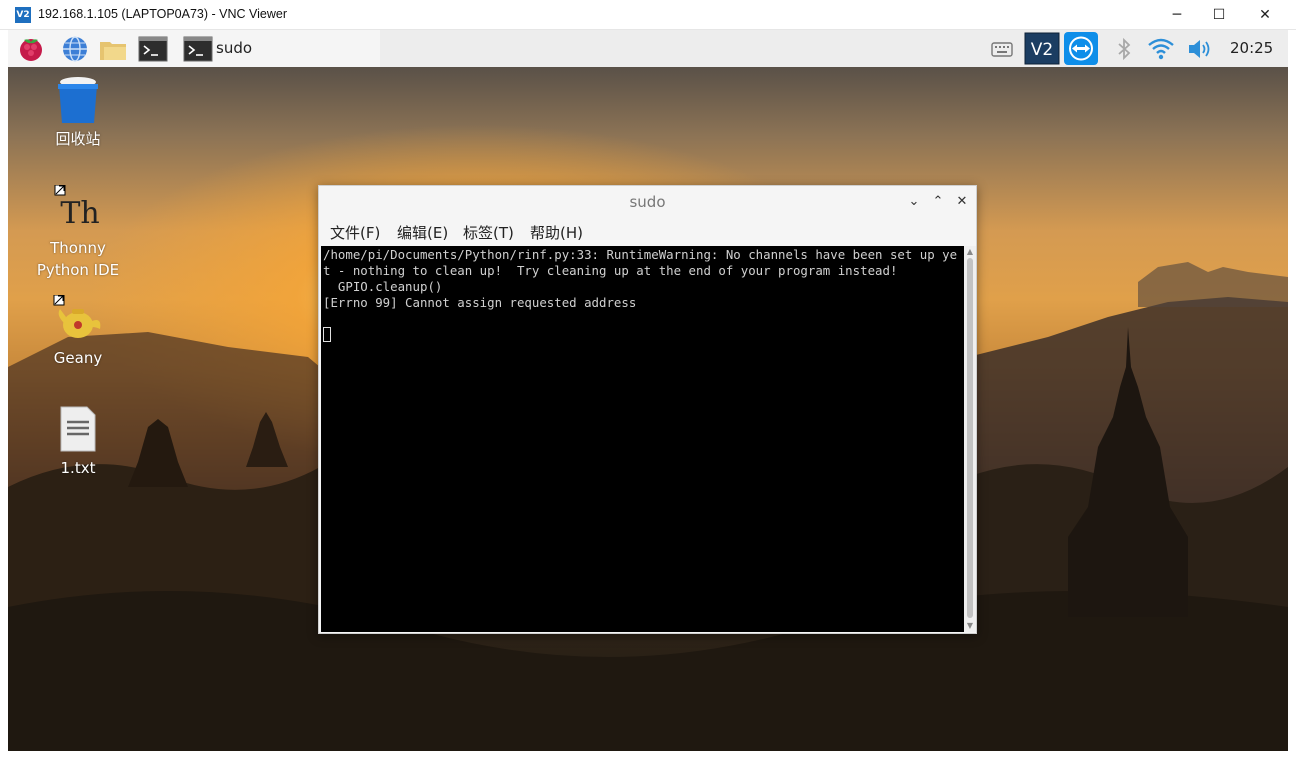 The image size is (1296, 759). What do you see at coordinates (1177, 15) in the screenshot?
I see `minimize-button: ─` at bounding box center [1177, 15].